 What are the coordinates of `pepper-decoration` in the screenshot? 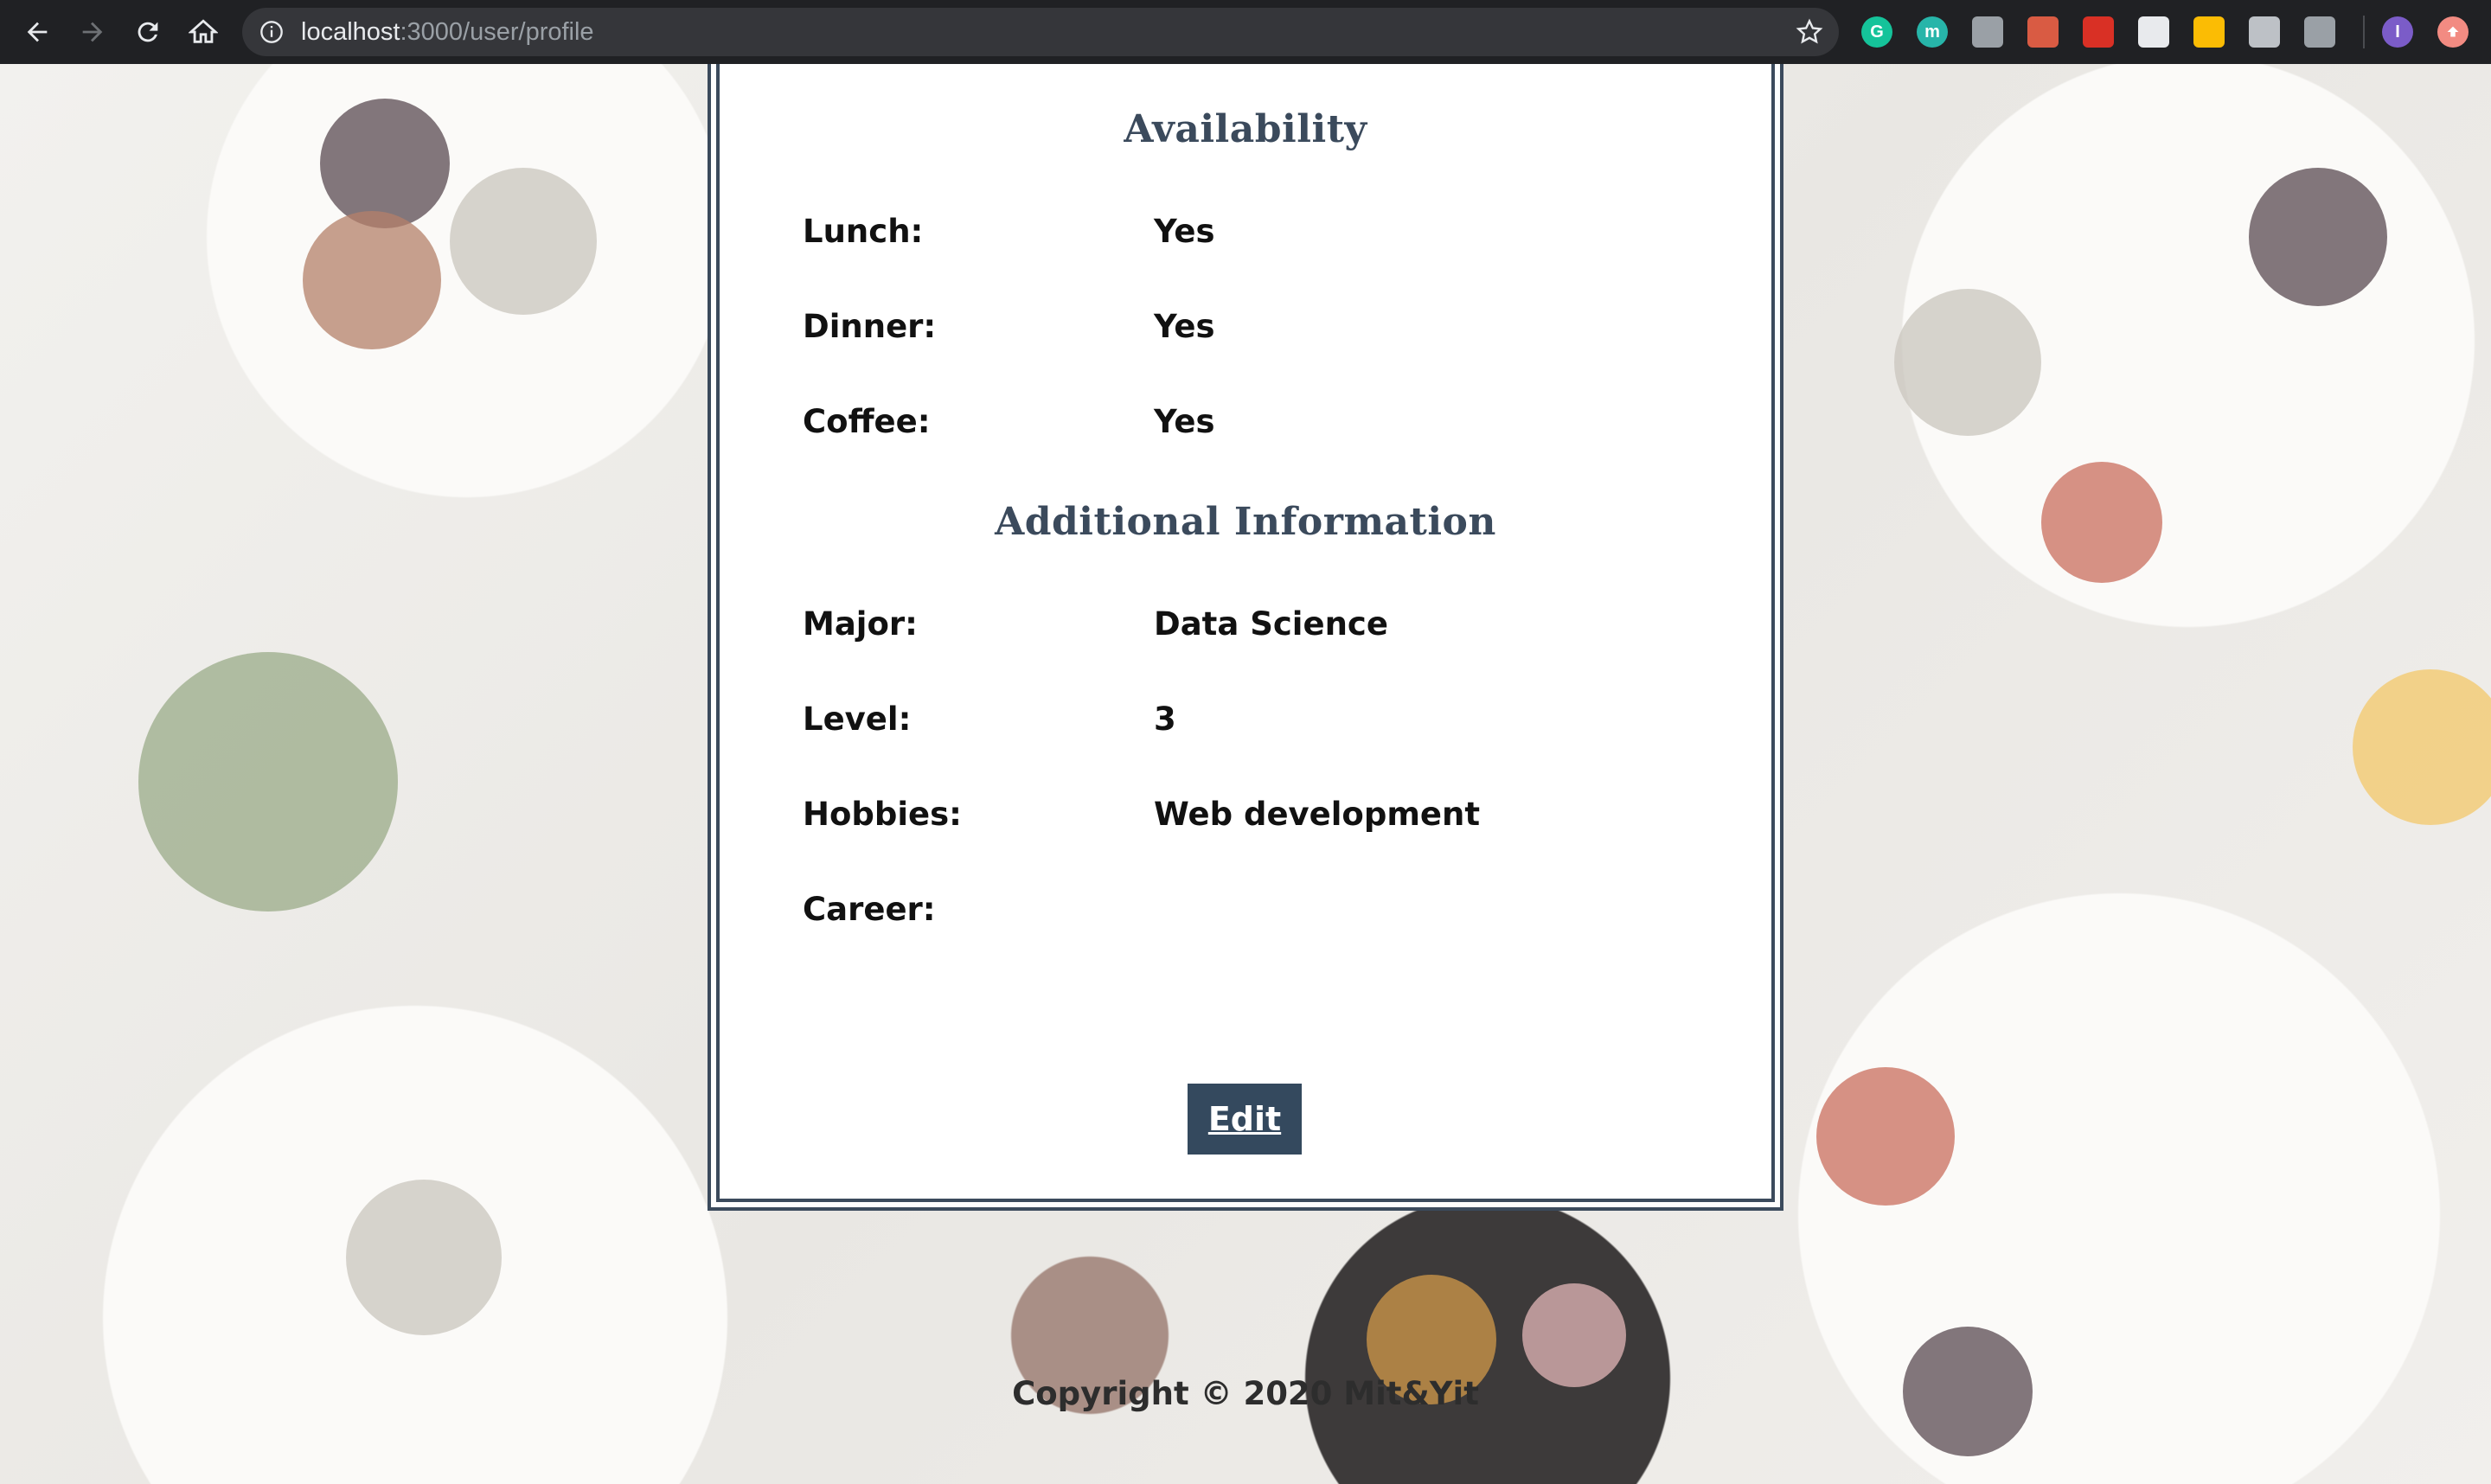 It's located at (2101, 522).